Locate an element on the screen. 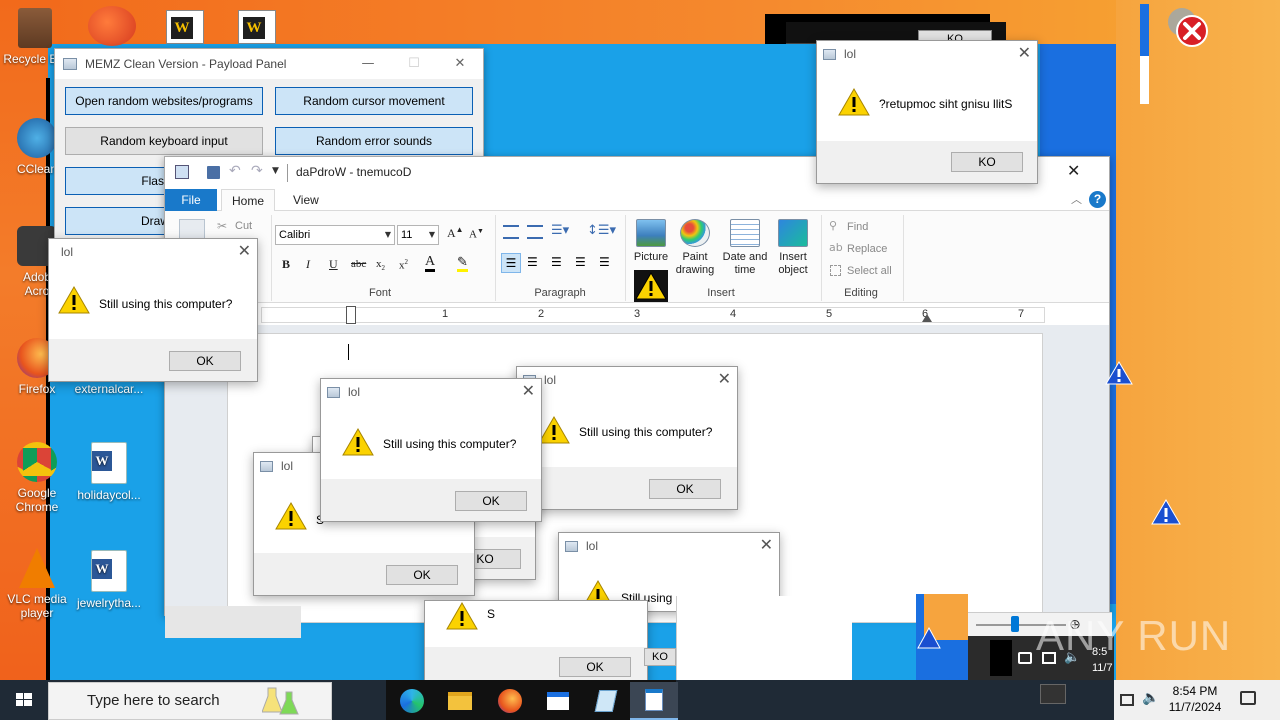 This screenshot has height=720, width=1280. maximize-icon: ☐ is located at coordinates (414, 64).